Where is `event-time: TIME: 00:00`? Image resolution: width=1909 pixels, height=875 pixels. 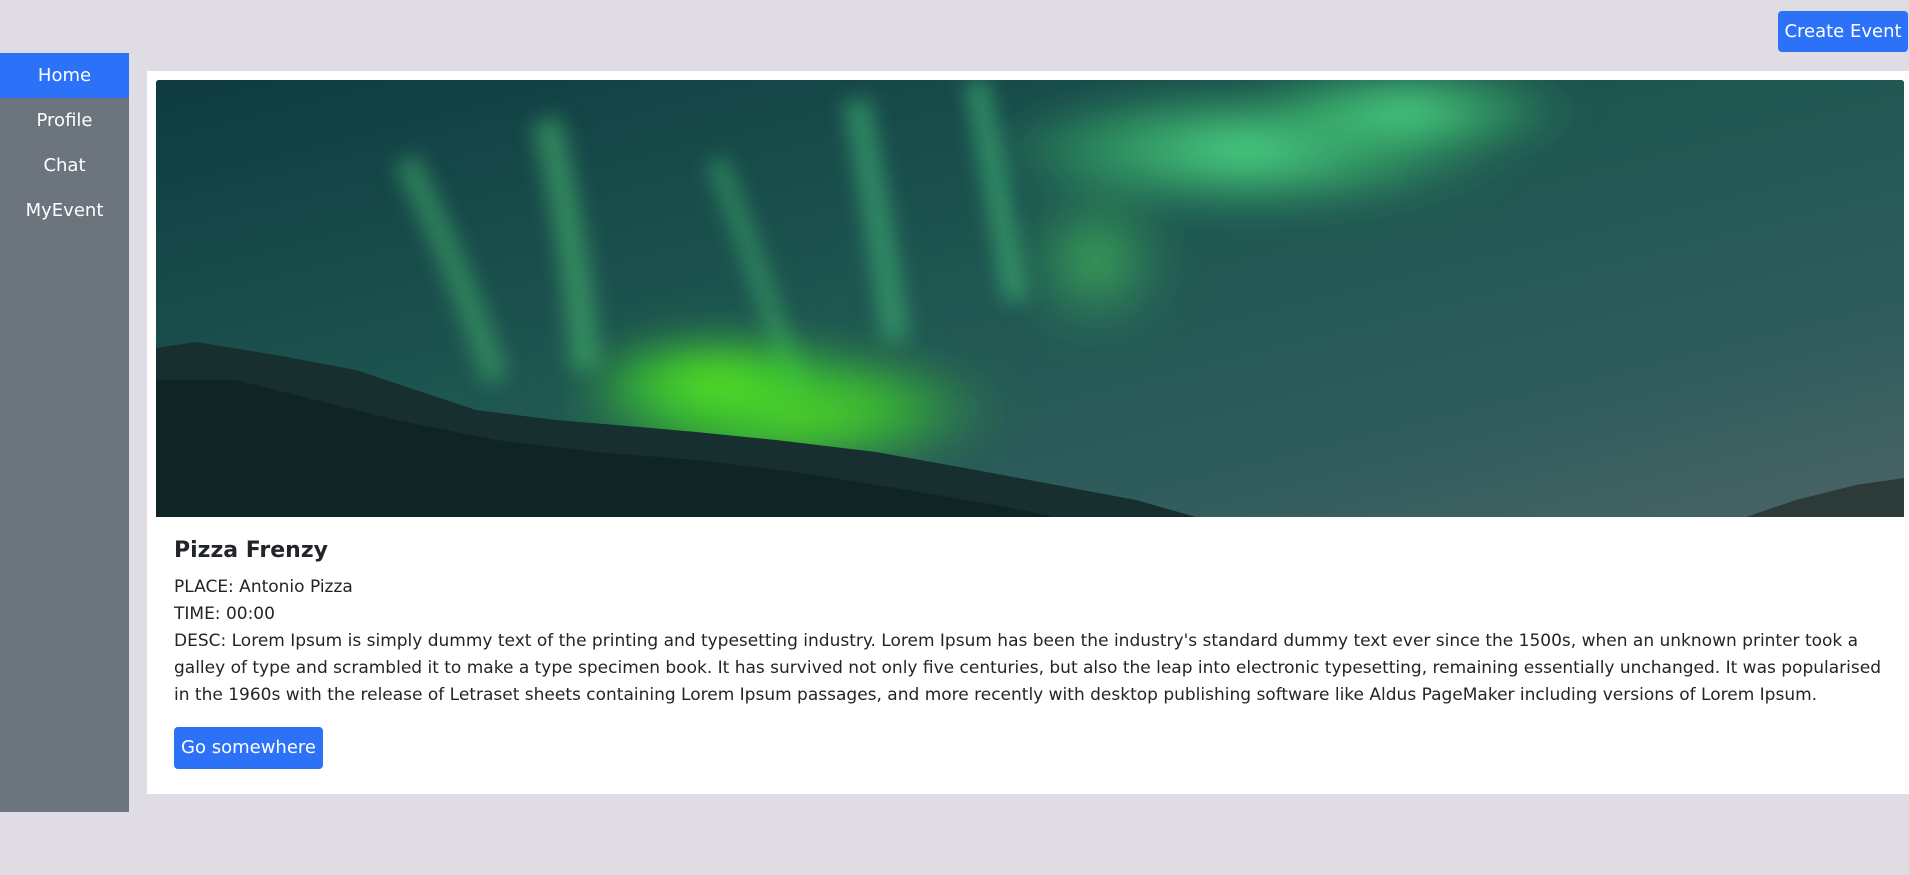 event-time: TIME: 00:00 is located at coordinates (224, 614).